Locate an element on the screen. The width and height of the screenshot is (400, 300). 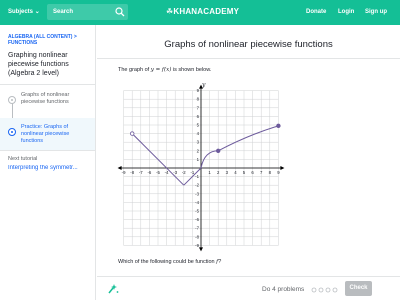
x-tick-label: -6 is located at coordinates (149, 172).